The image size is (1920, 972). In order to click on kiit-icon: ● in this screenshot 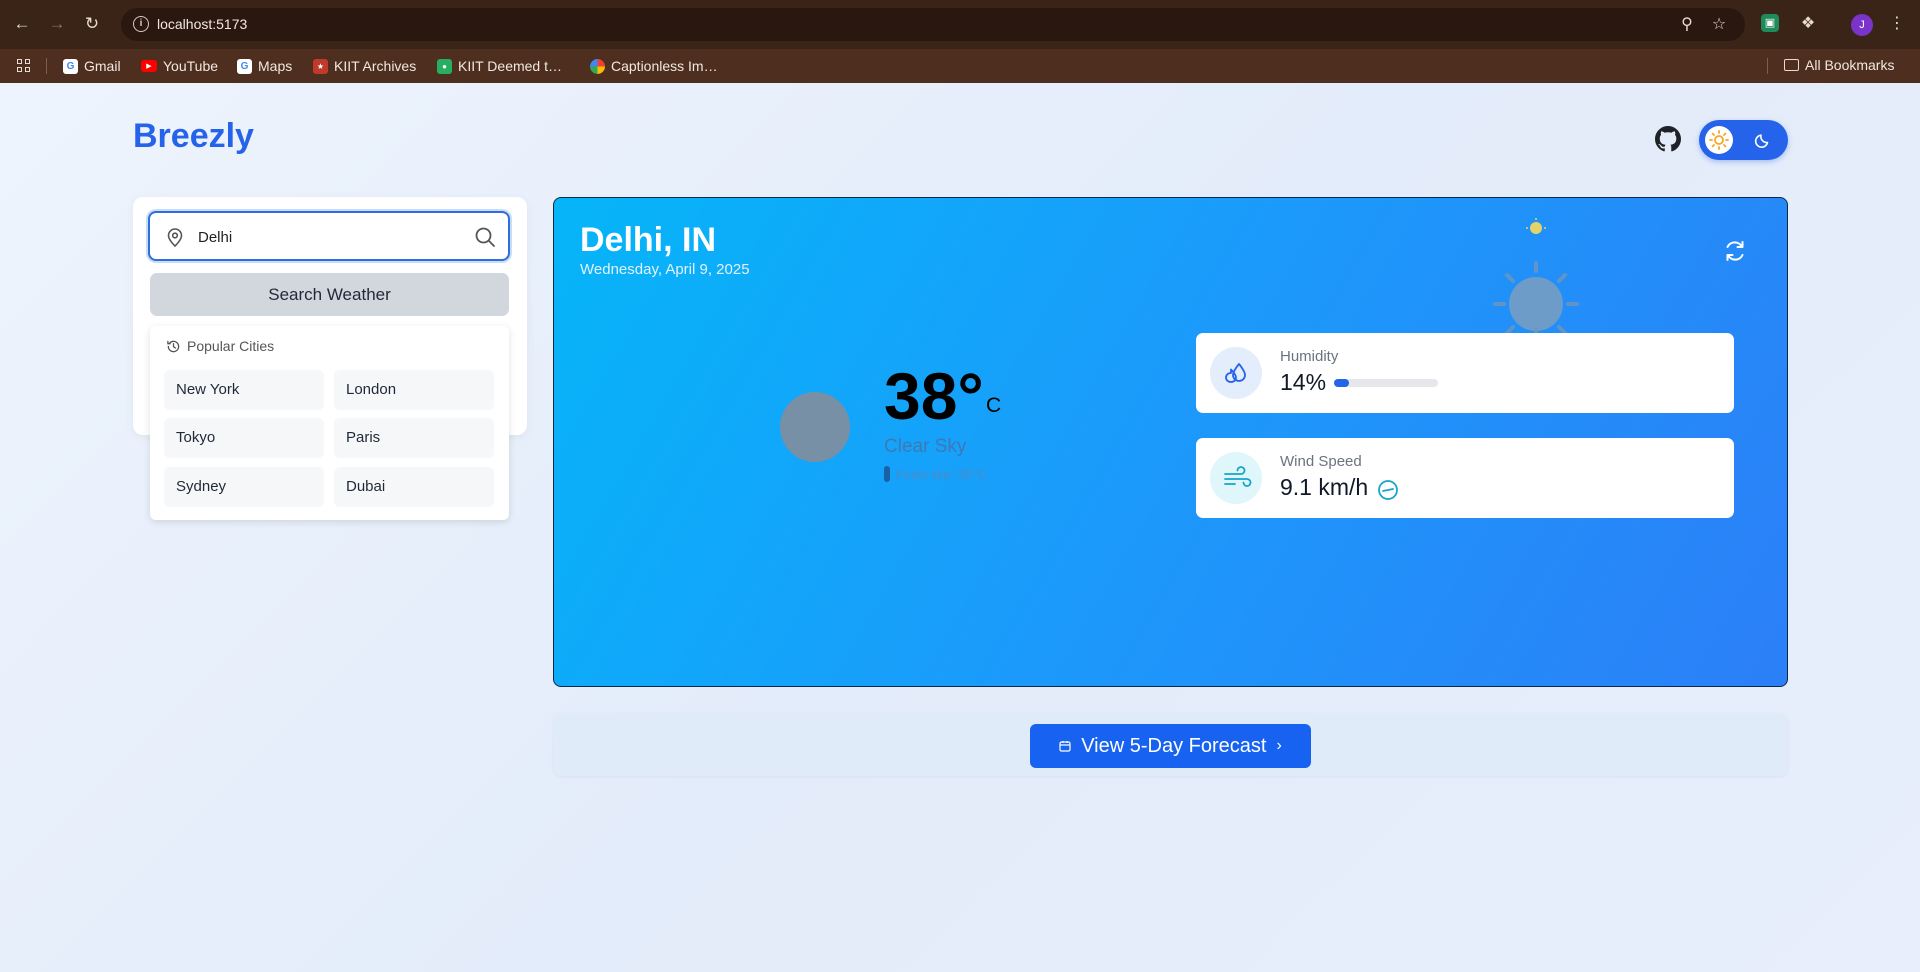, I will do `click(444, 66)`.